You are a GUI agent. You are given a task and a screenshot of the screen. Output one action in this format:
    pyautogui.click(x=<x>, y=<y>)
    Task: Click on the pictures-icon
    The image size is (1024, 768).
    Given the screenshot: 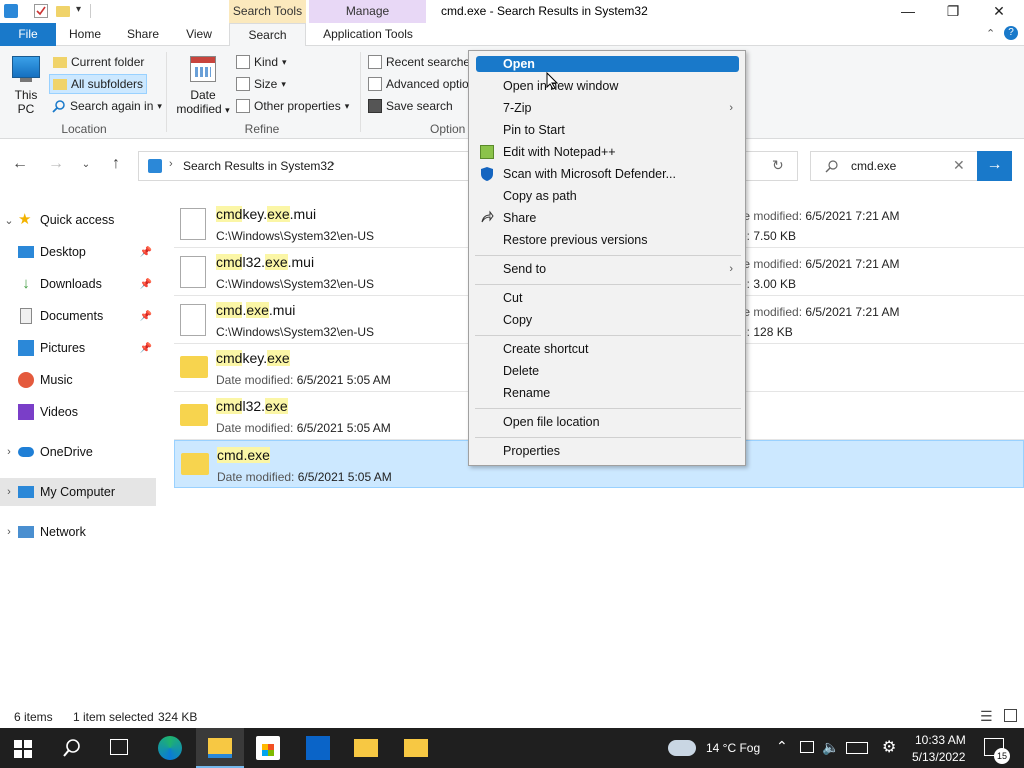 What is the action you would take?
    pyautogui.click(x=26, y=348)
    